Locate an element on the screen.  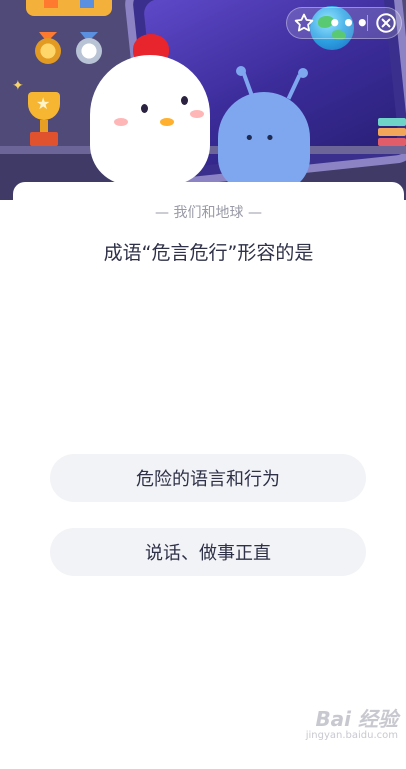
watermark: Bai 经验 jingyan.baidu.com is located at coordinates (333, 725).